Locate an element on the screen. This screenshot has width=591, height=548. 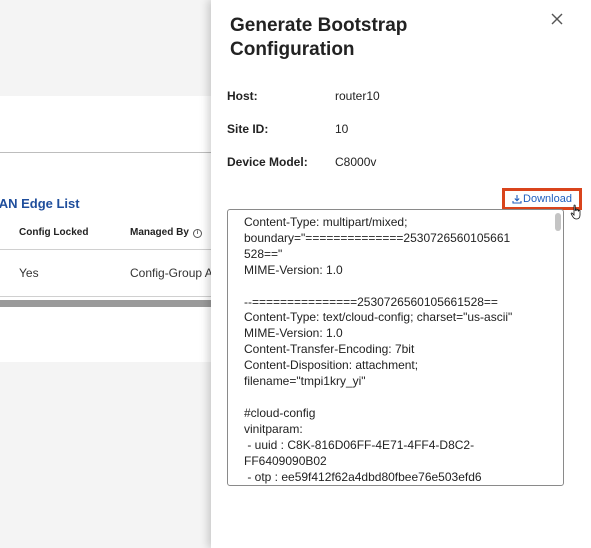
host-label: Host: is located at coordinates (242, 96).